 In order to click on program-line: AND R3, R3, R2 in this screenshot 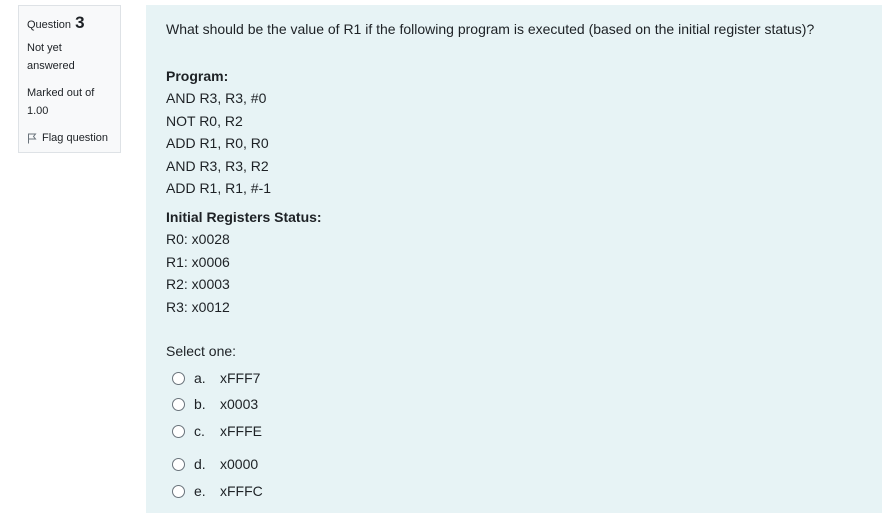, I will do `click(217, 165)`.